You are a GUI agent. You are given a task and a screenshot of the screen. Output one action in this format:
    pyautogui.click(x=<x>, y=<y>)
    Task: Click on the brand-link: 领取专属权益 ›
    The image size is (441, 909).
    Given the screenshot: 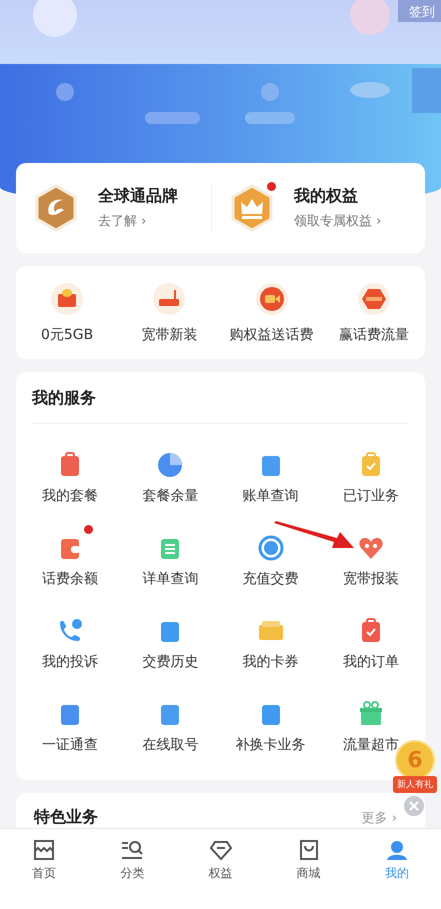 What is the action you would take?
    pyautogui.click(x=338, y=221)
    